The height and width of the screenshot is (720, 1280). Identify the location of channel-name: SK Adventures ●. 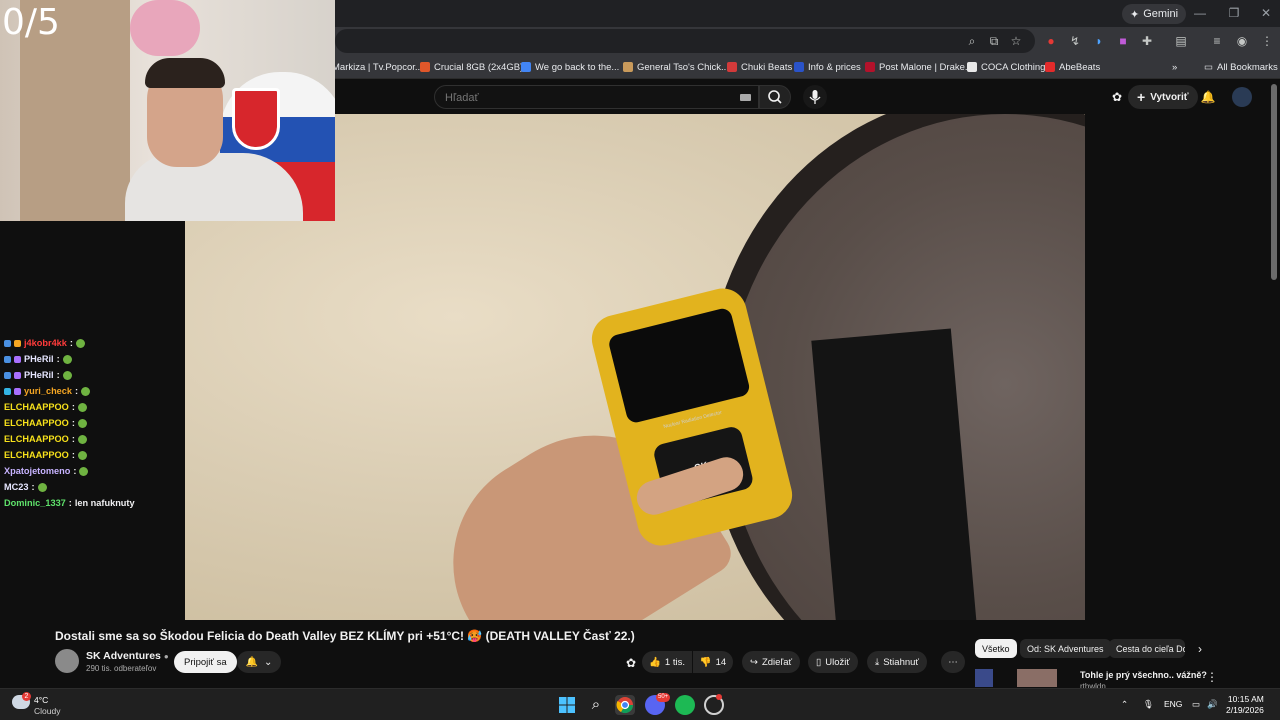
(127, 656).